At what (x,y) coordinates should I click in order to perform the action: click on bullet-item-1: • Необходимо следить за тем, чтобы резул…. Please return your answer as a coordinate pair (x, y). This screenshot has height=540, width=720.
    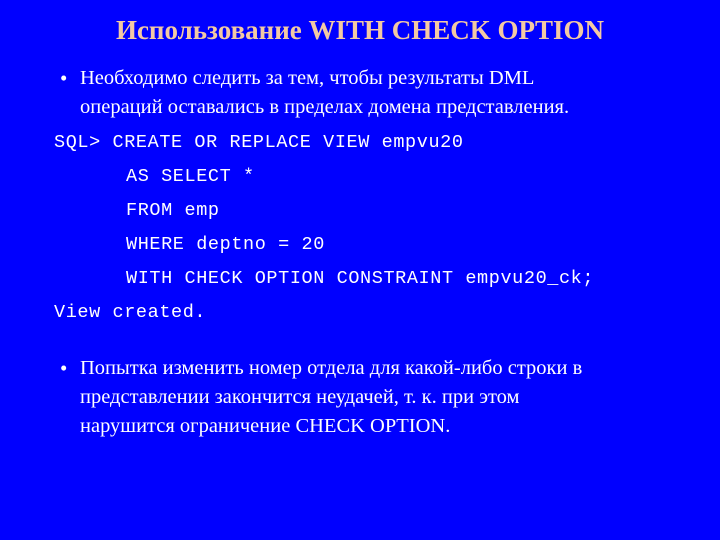
    Looking at the image, I should click on (360, 93).